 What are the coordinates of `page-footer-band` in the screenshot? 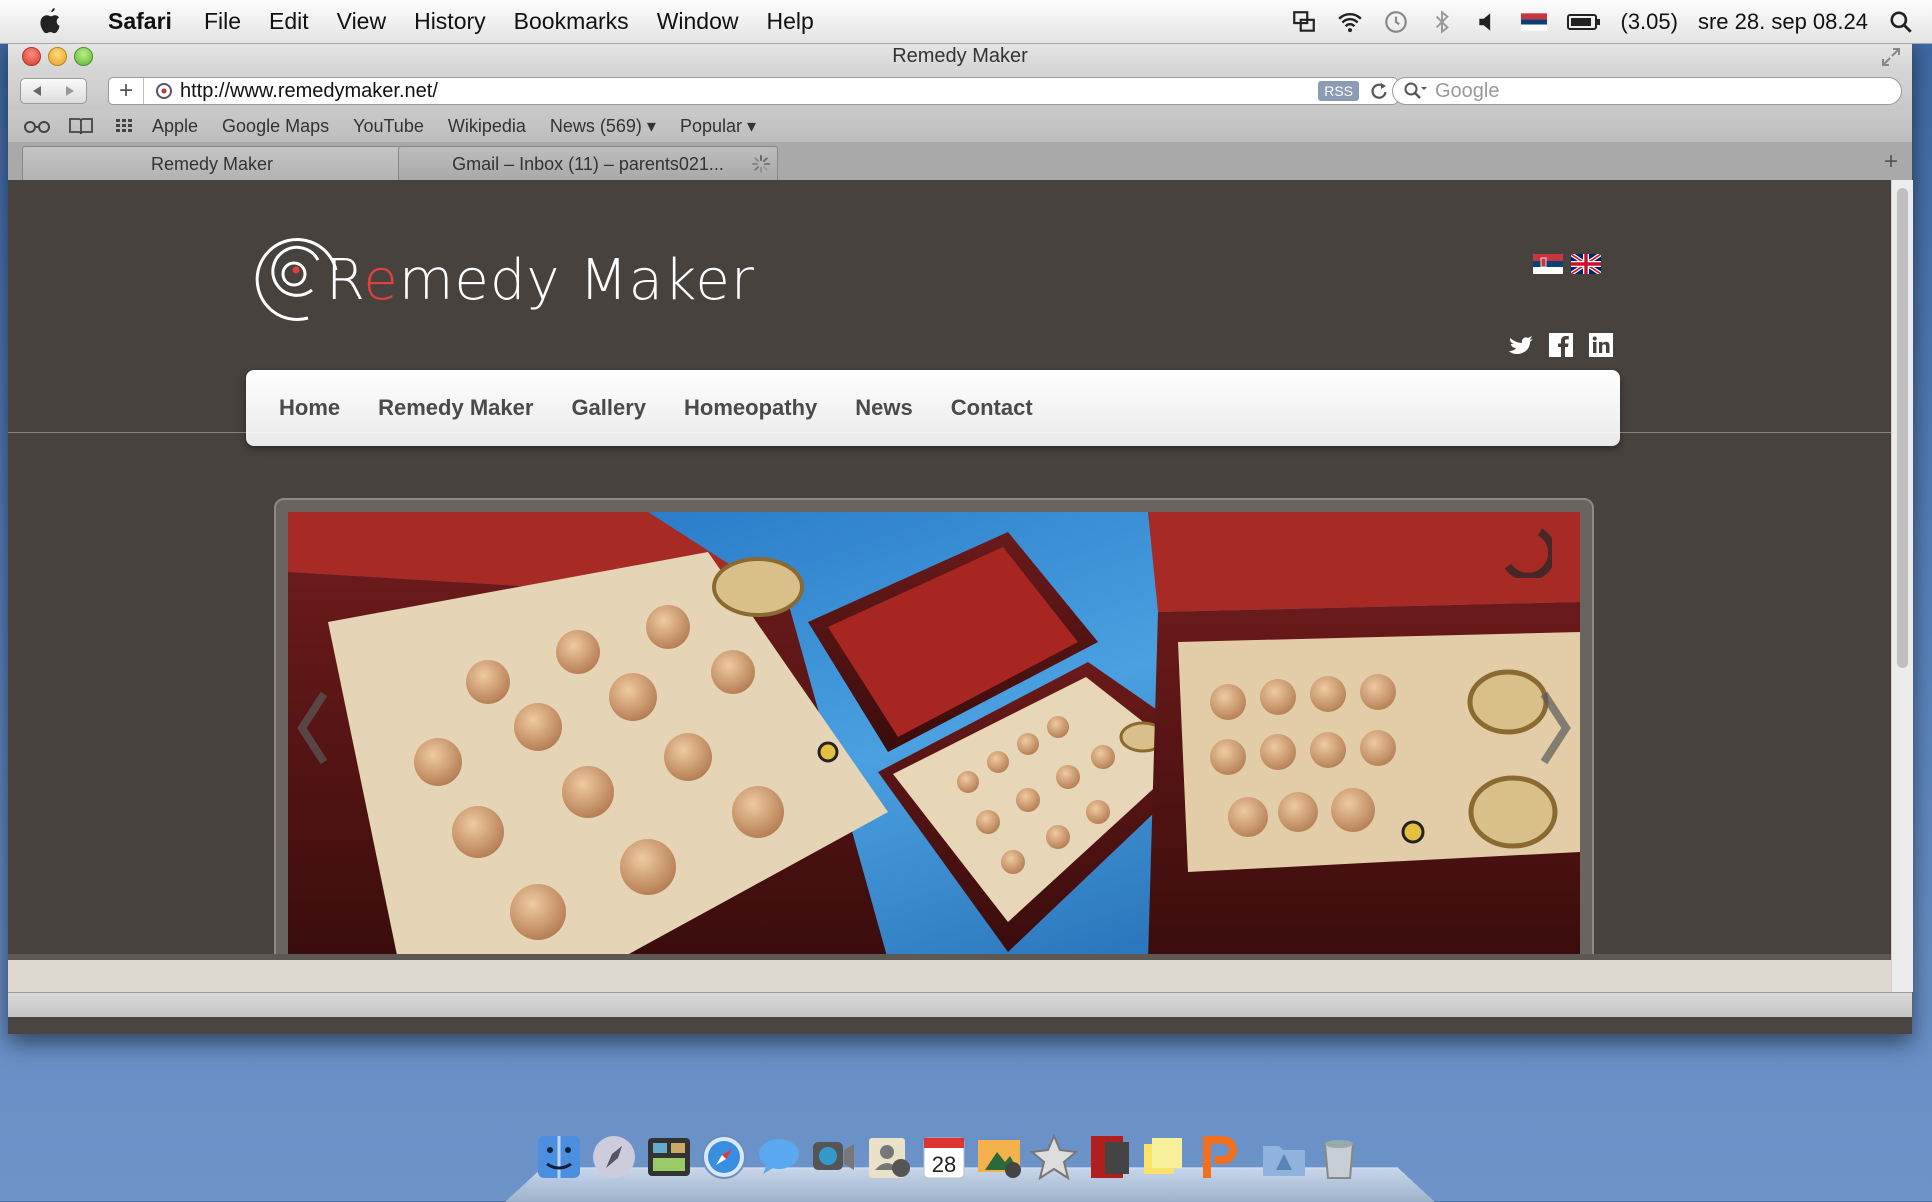 It's located at (949, 973).